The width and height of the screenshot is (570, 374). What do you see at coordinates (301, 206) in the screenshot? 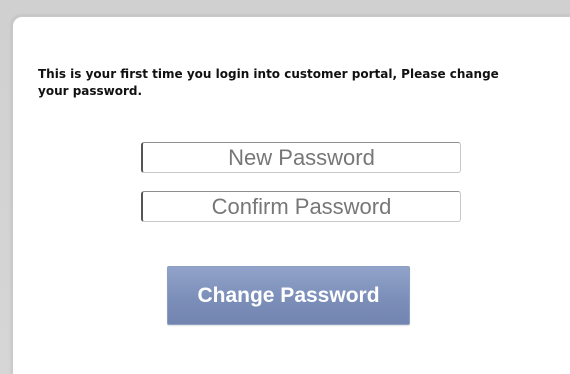
I see `confirm-password-input` at bounding box center [301, 206].